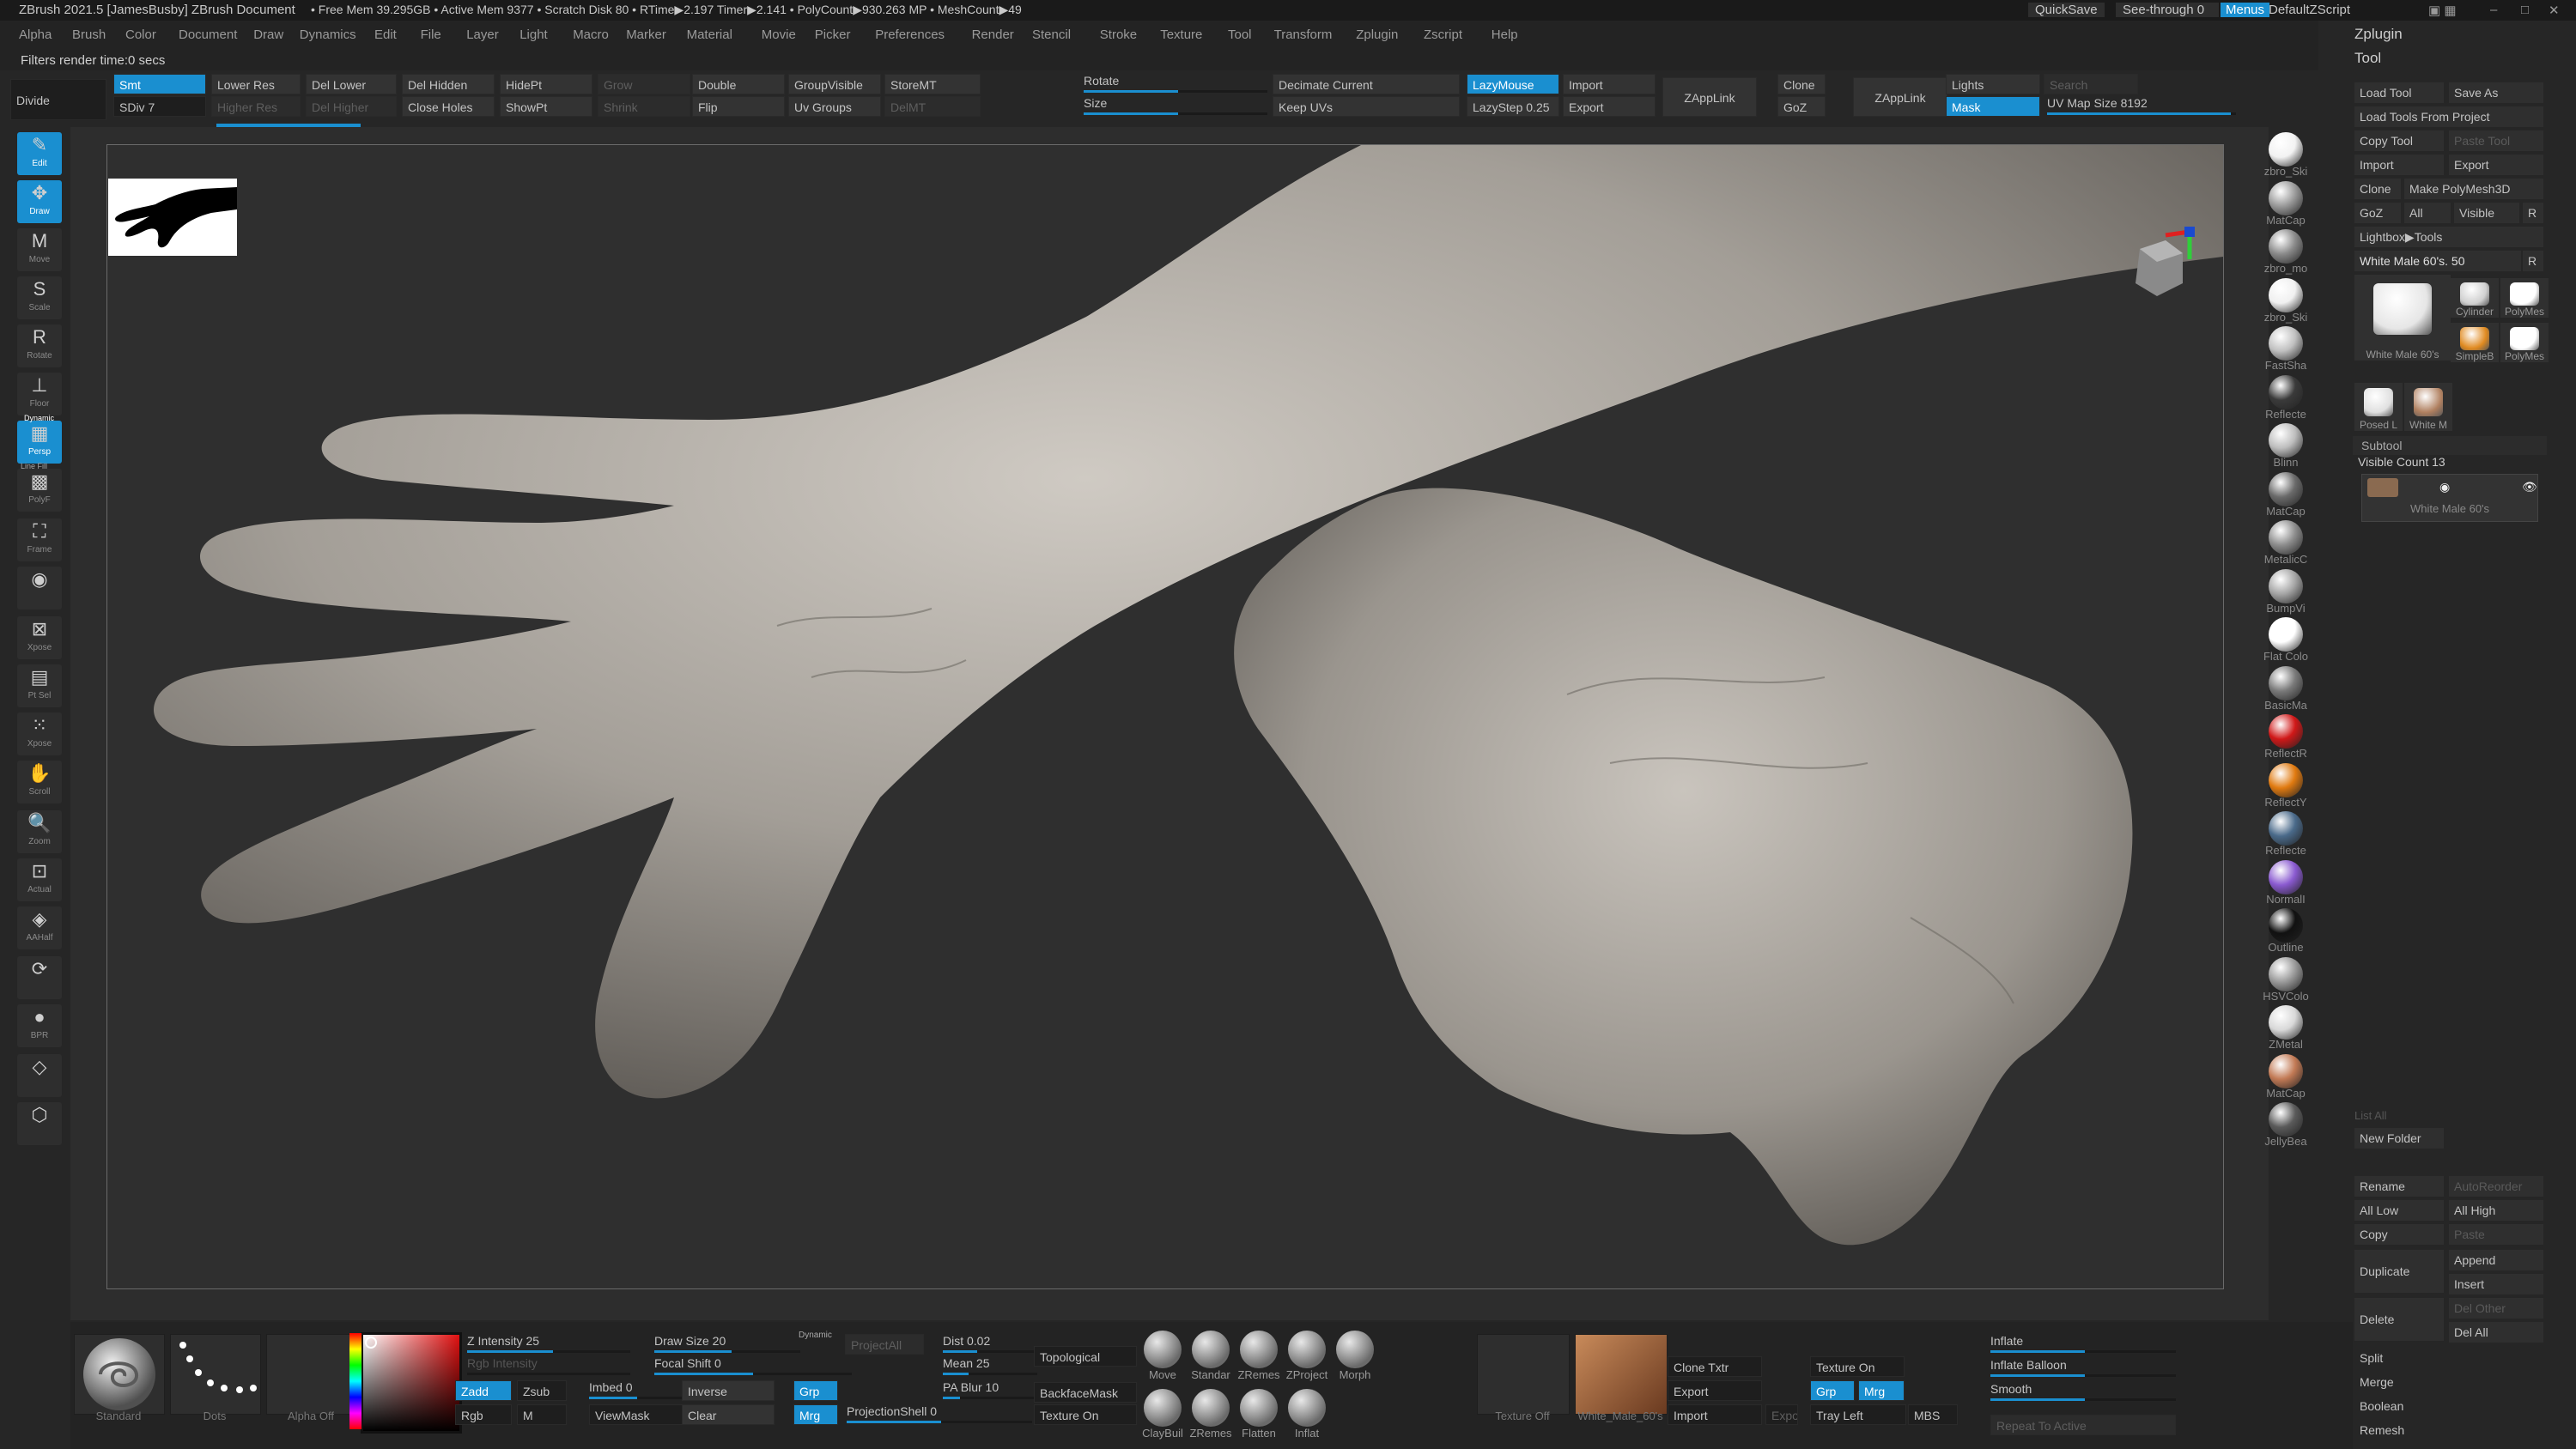 The height and width of the screenshot is (1449, 2576). What do you see at coordinates (40, 297) in the screenshot?
I see `tool-scale: S Scale` at bounding box center [40, 297].